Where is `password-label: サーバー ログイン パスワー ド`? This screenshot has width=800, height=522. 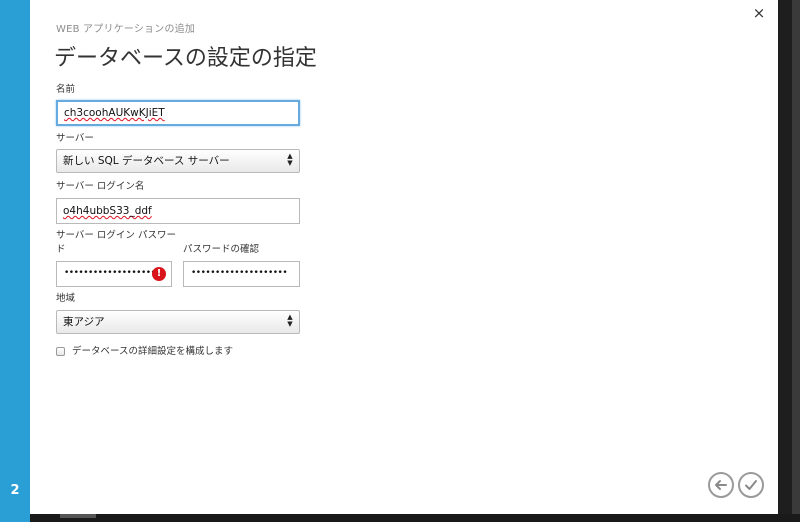
password-label: サーバー ログイン パスワー ド is located at coordinates (121, 243).